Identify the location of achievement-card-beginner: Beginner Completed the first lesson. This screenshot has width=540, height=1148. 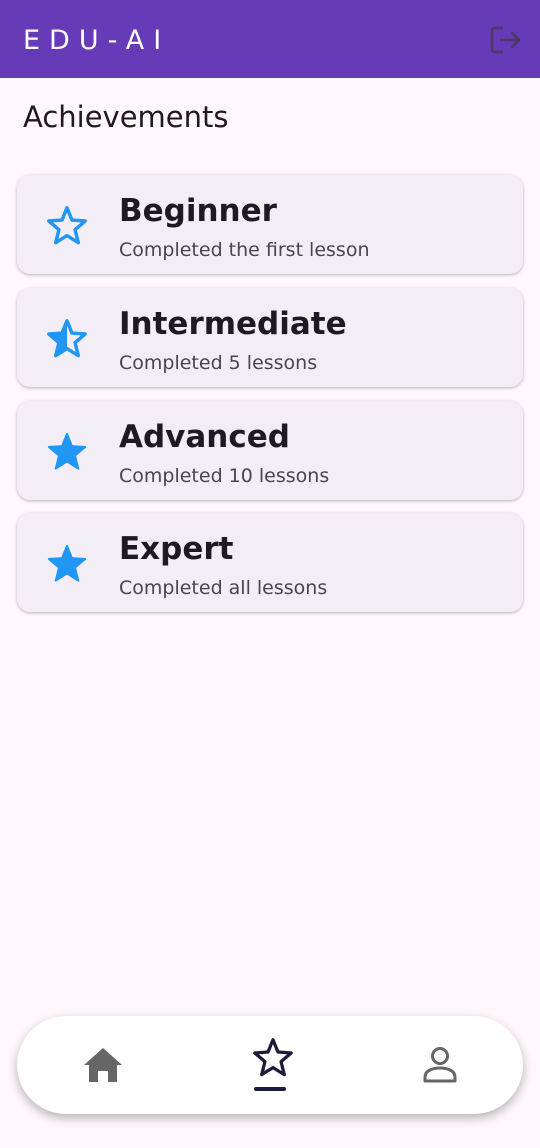
(270, 224).